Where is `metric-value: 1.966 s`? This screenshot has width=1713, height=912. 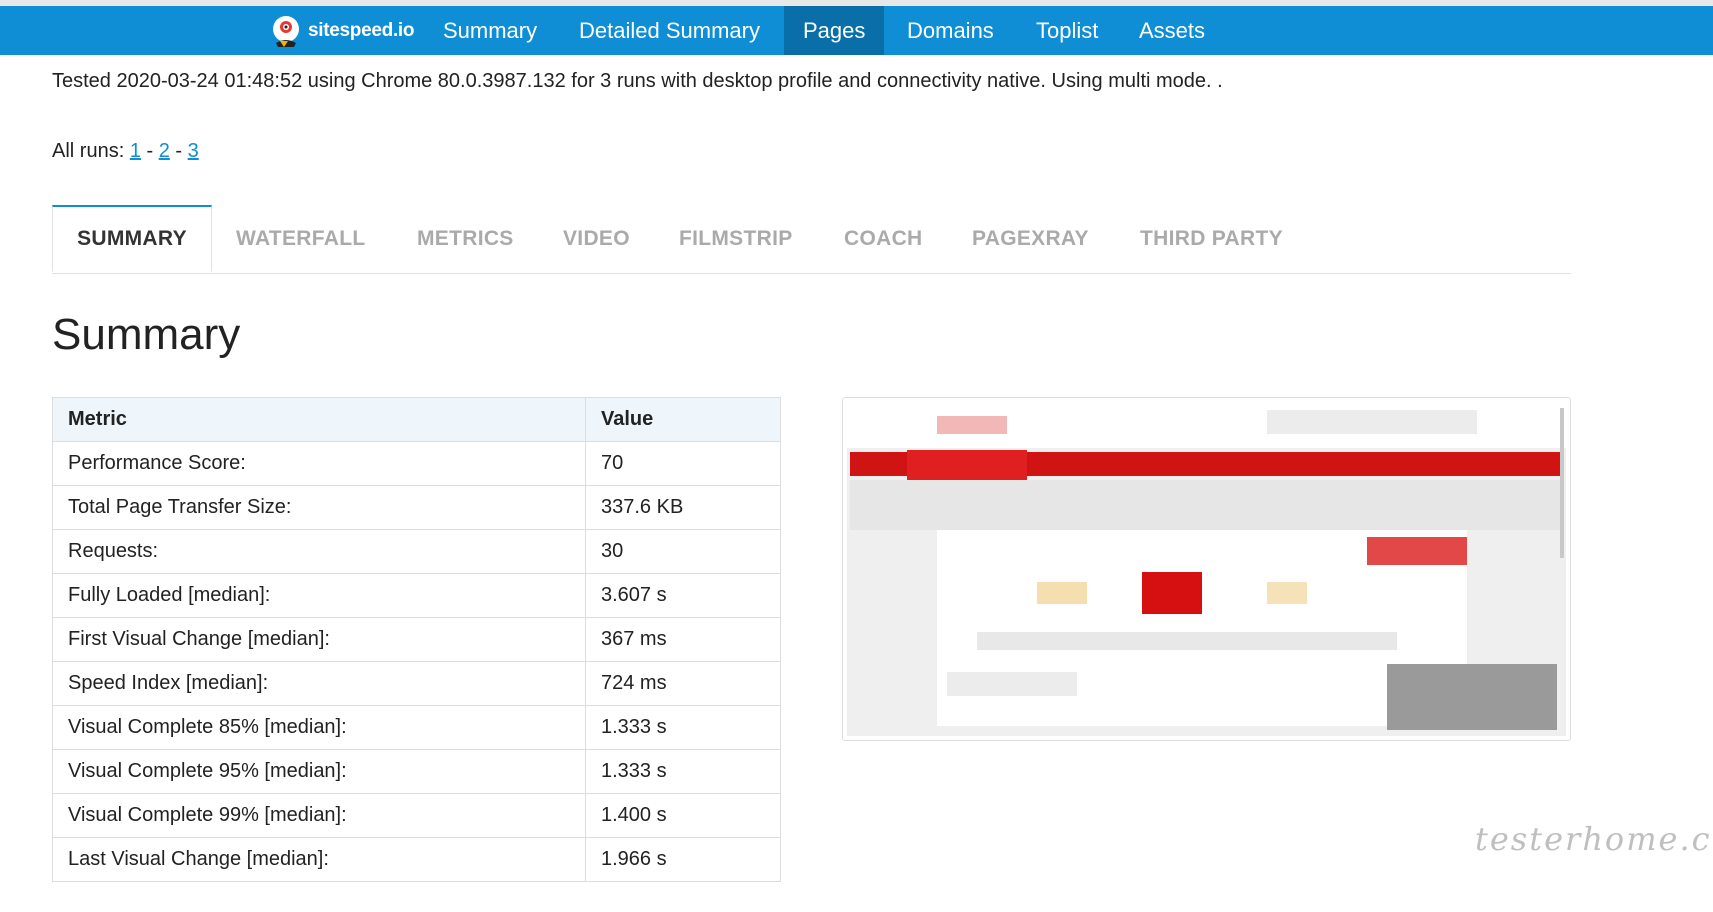 metric-value: 1.966 s is located at coordinates (683, 859).